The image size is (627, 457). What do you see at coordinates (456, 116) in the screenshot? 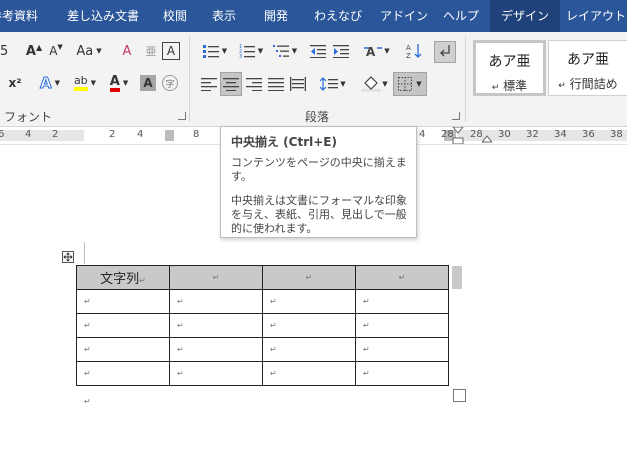
I see `paragraph-dialog-launcher-icon` at bounding box center [456, 116].